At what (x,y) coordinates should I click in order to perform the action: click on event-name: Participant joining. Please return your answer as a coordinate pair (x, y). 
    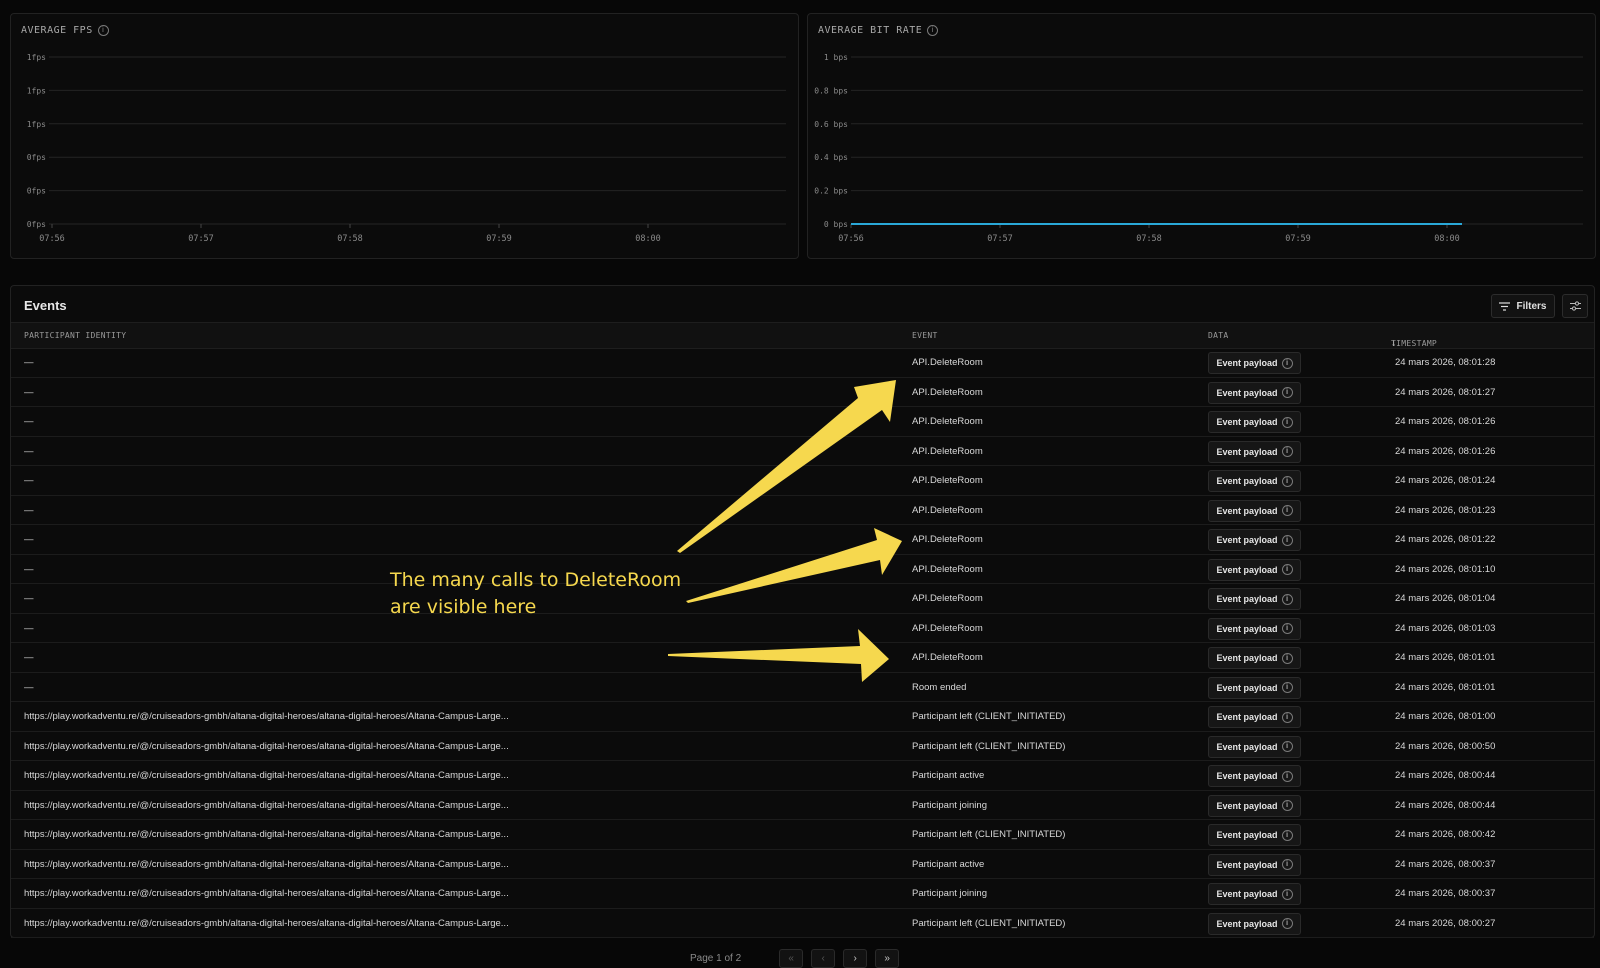
    Looking at the image, I should click on (949, 805).